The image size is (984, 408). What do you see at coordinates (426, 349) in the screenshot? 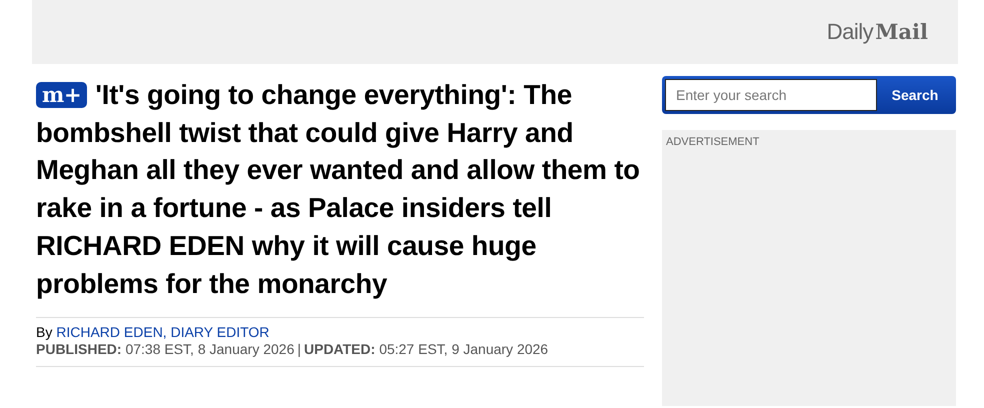
I see `updated-date: UPDATED: 05:27 EST, 9 January 2026` at bounding box center [426, 349].